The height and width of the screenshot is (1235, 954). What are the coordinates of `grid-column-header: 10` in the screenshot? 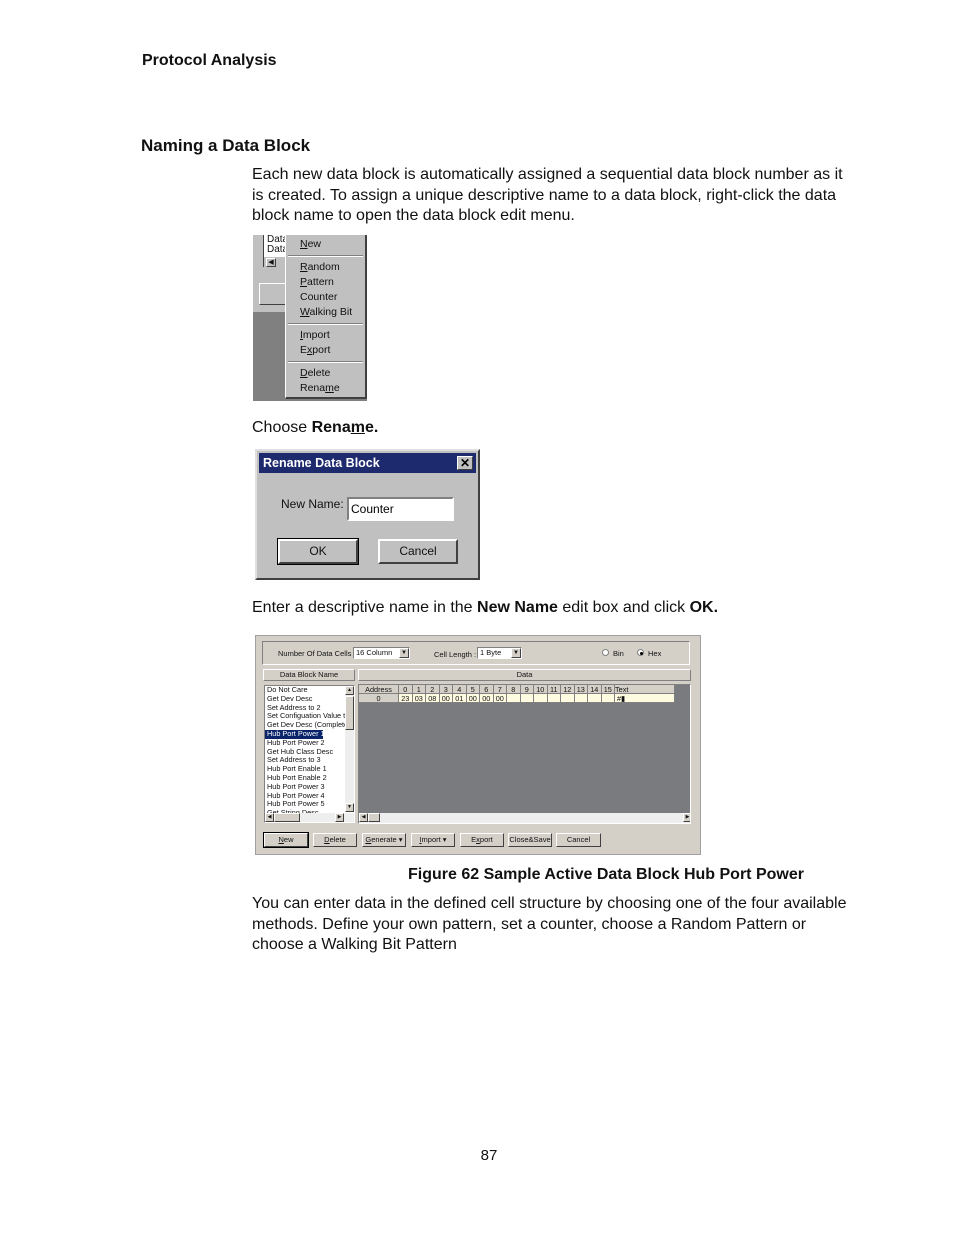 It's located at (541, 689).